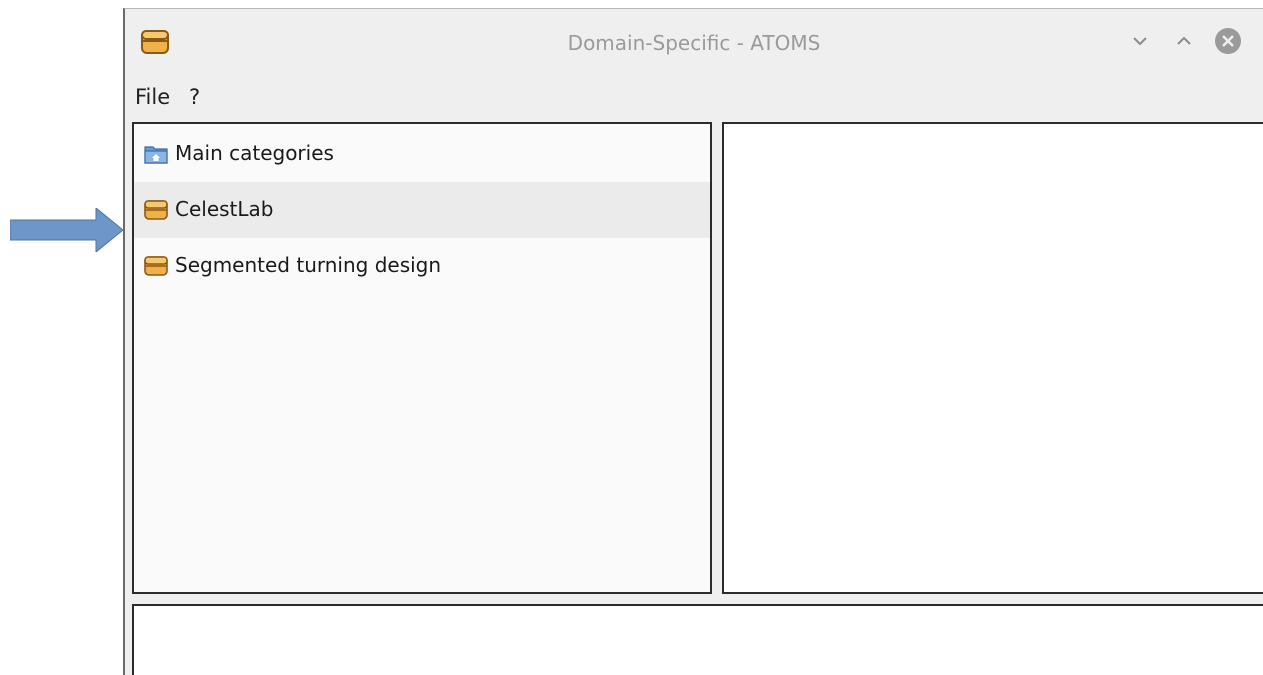 This screenshot has width=1263, height=675. Describe the element at coordinates (156, 155) in the screenshot. I see `folder-home-icon` at that location.